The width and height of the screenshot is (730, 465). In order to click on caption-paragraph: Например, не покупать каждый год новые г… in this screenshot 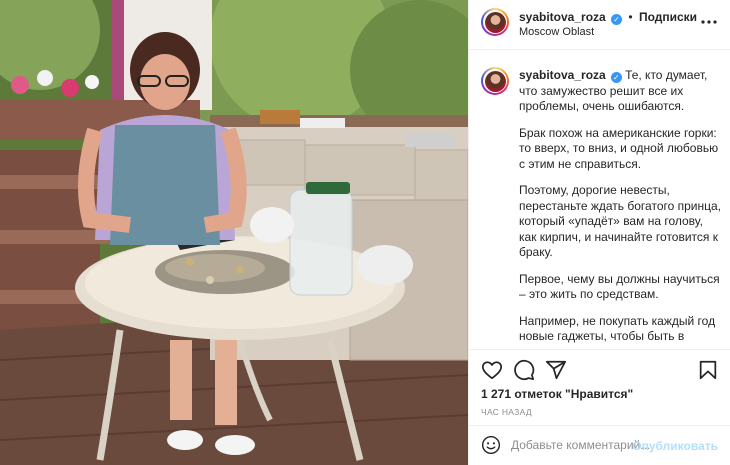, I will do `click(617, 331)`.